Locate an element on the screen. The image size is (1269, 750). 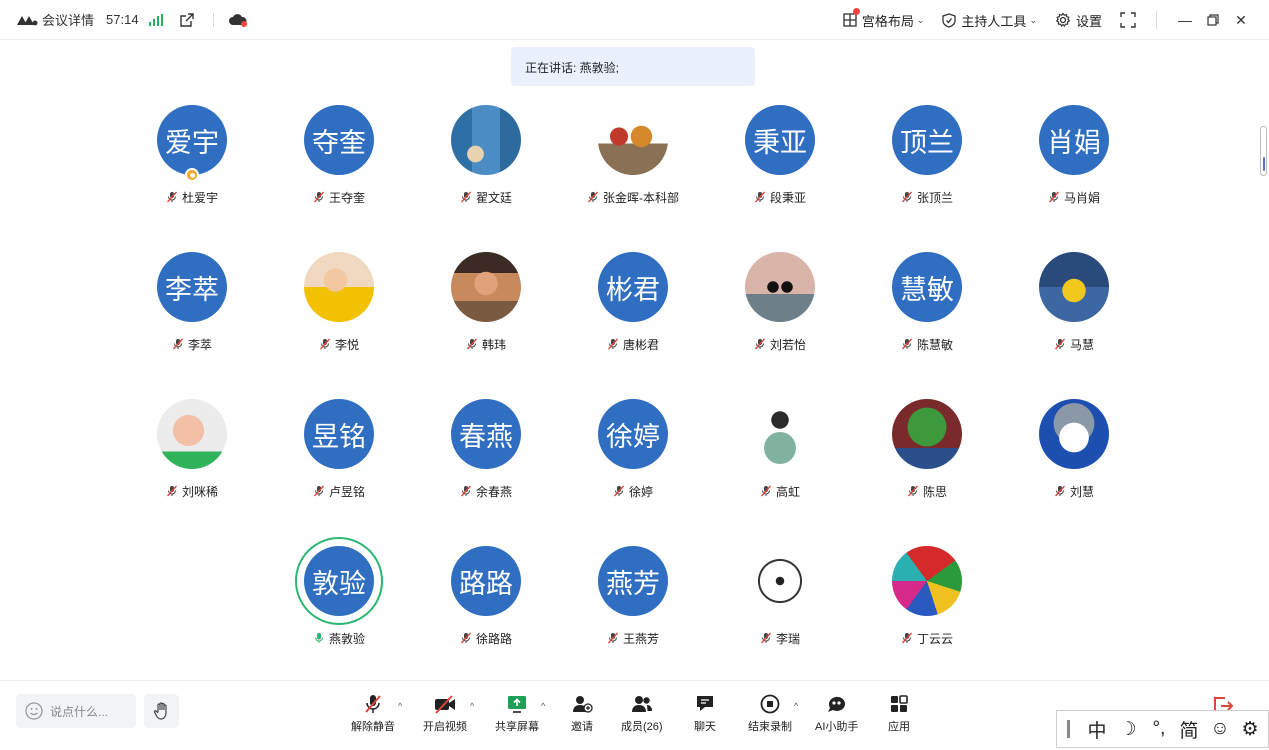
ai-assistant-button: AI小助手 is located at coordinates (836, 713).